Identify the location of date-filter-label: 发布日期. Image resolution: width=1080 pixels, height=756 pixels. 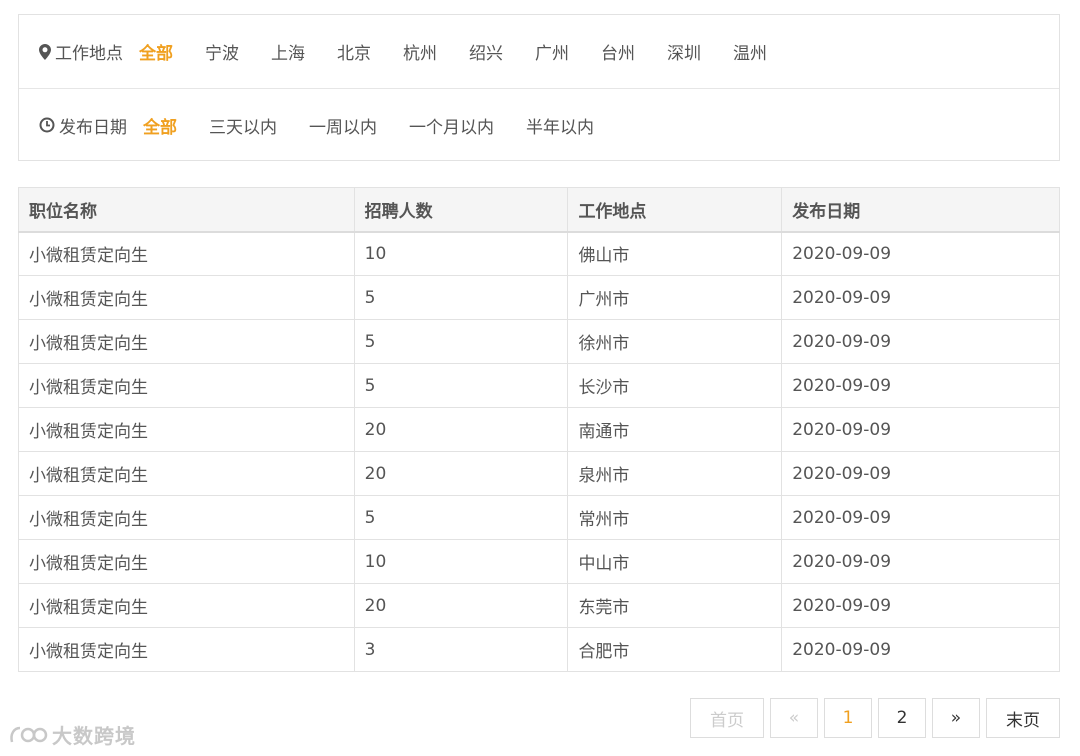
(83, 125).